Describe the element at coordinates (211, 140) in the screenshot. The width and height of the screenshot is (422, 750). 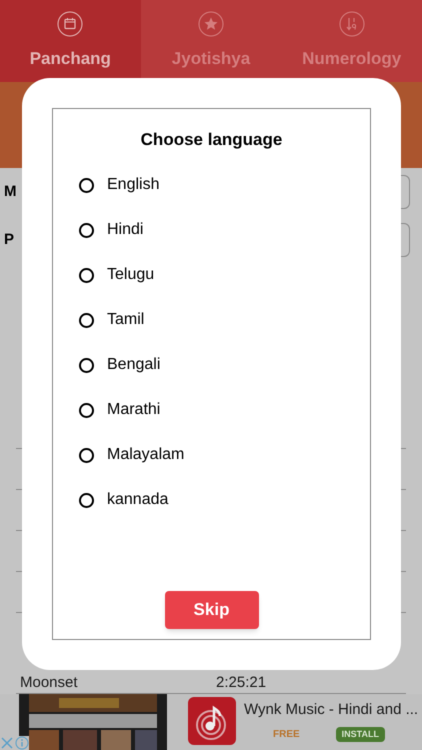
I see `dialog-title: Choose language` at that location.